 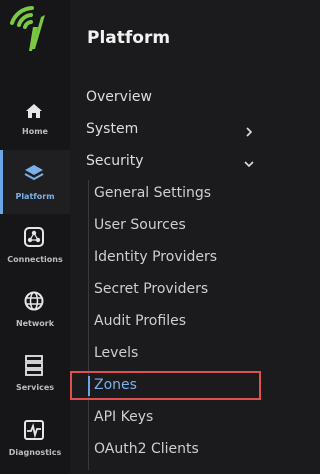 I want to click on connections-icon, so click(x=34, y=237).